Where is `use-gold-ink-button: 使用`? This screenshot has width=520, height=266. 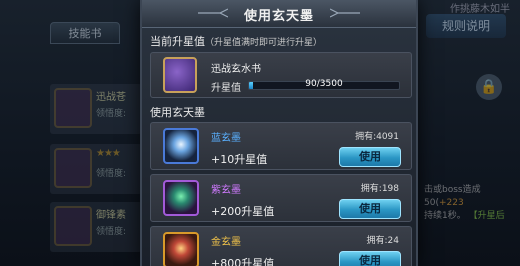
use-gold-ink-button: 使用 is located at coordinates (370, 258).